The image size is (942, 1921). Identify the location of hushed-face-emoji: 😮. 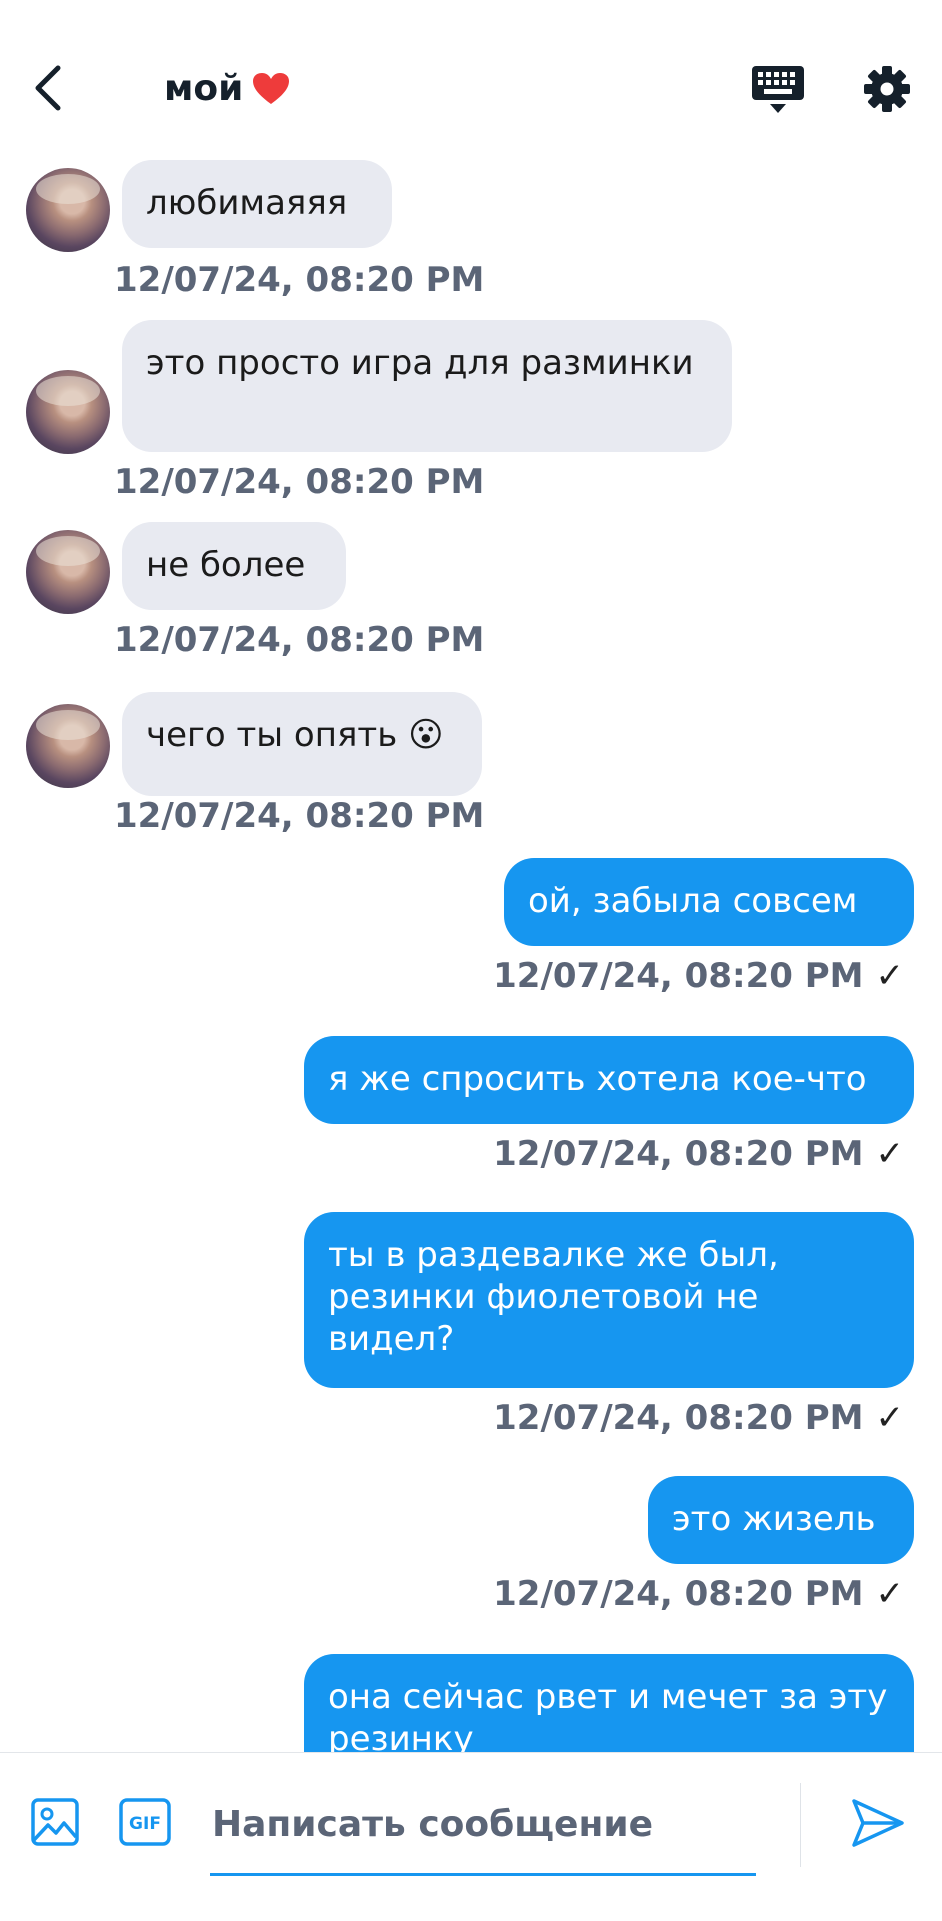
(426, 735).